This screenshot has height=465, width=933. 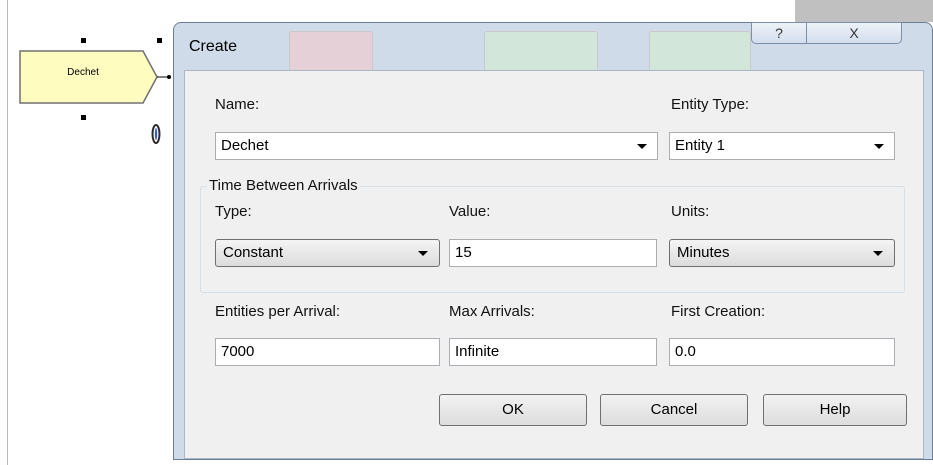 I want to click on first-creation-field: 0.0, so click(x=782, y=352).